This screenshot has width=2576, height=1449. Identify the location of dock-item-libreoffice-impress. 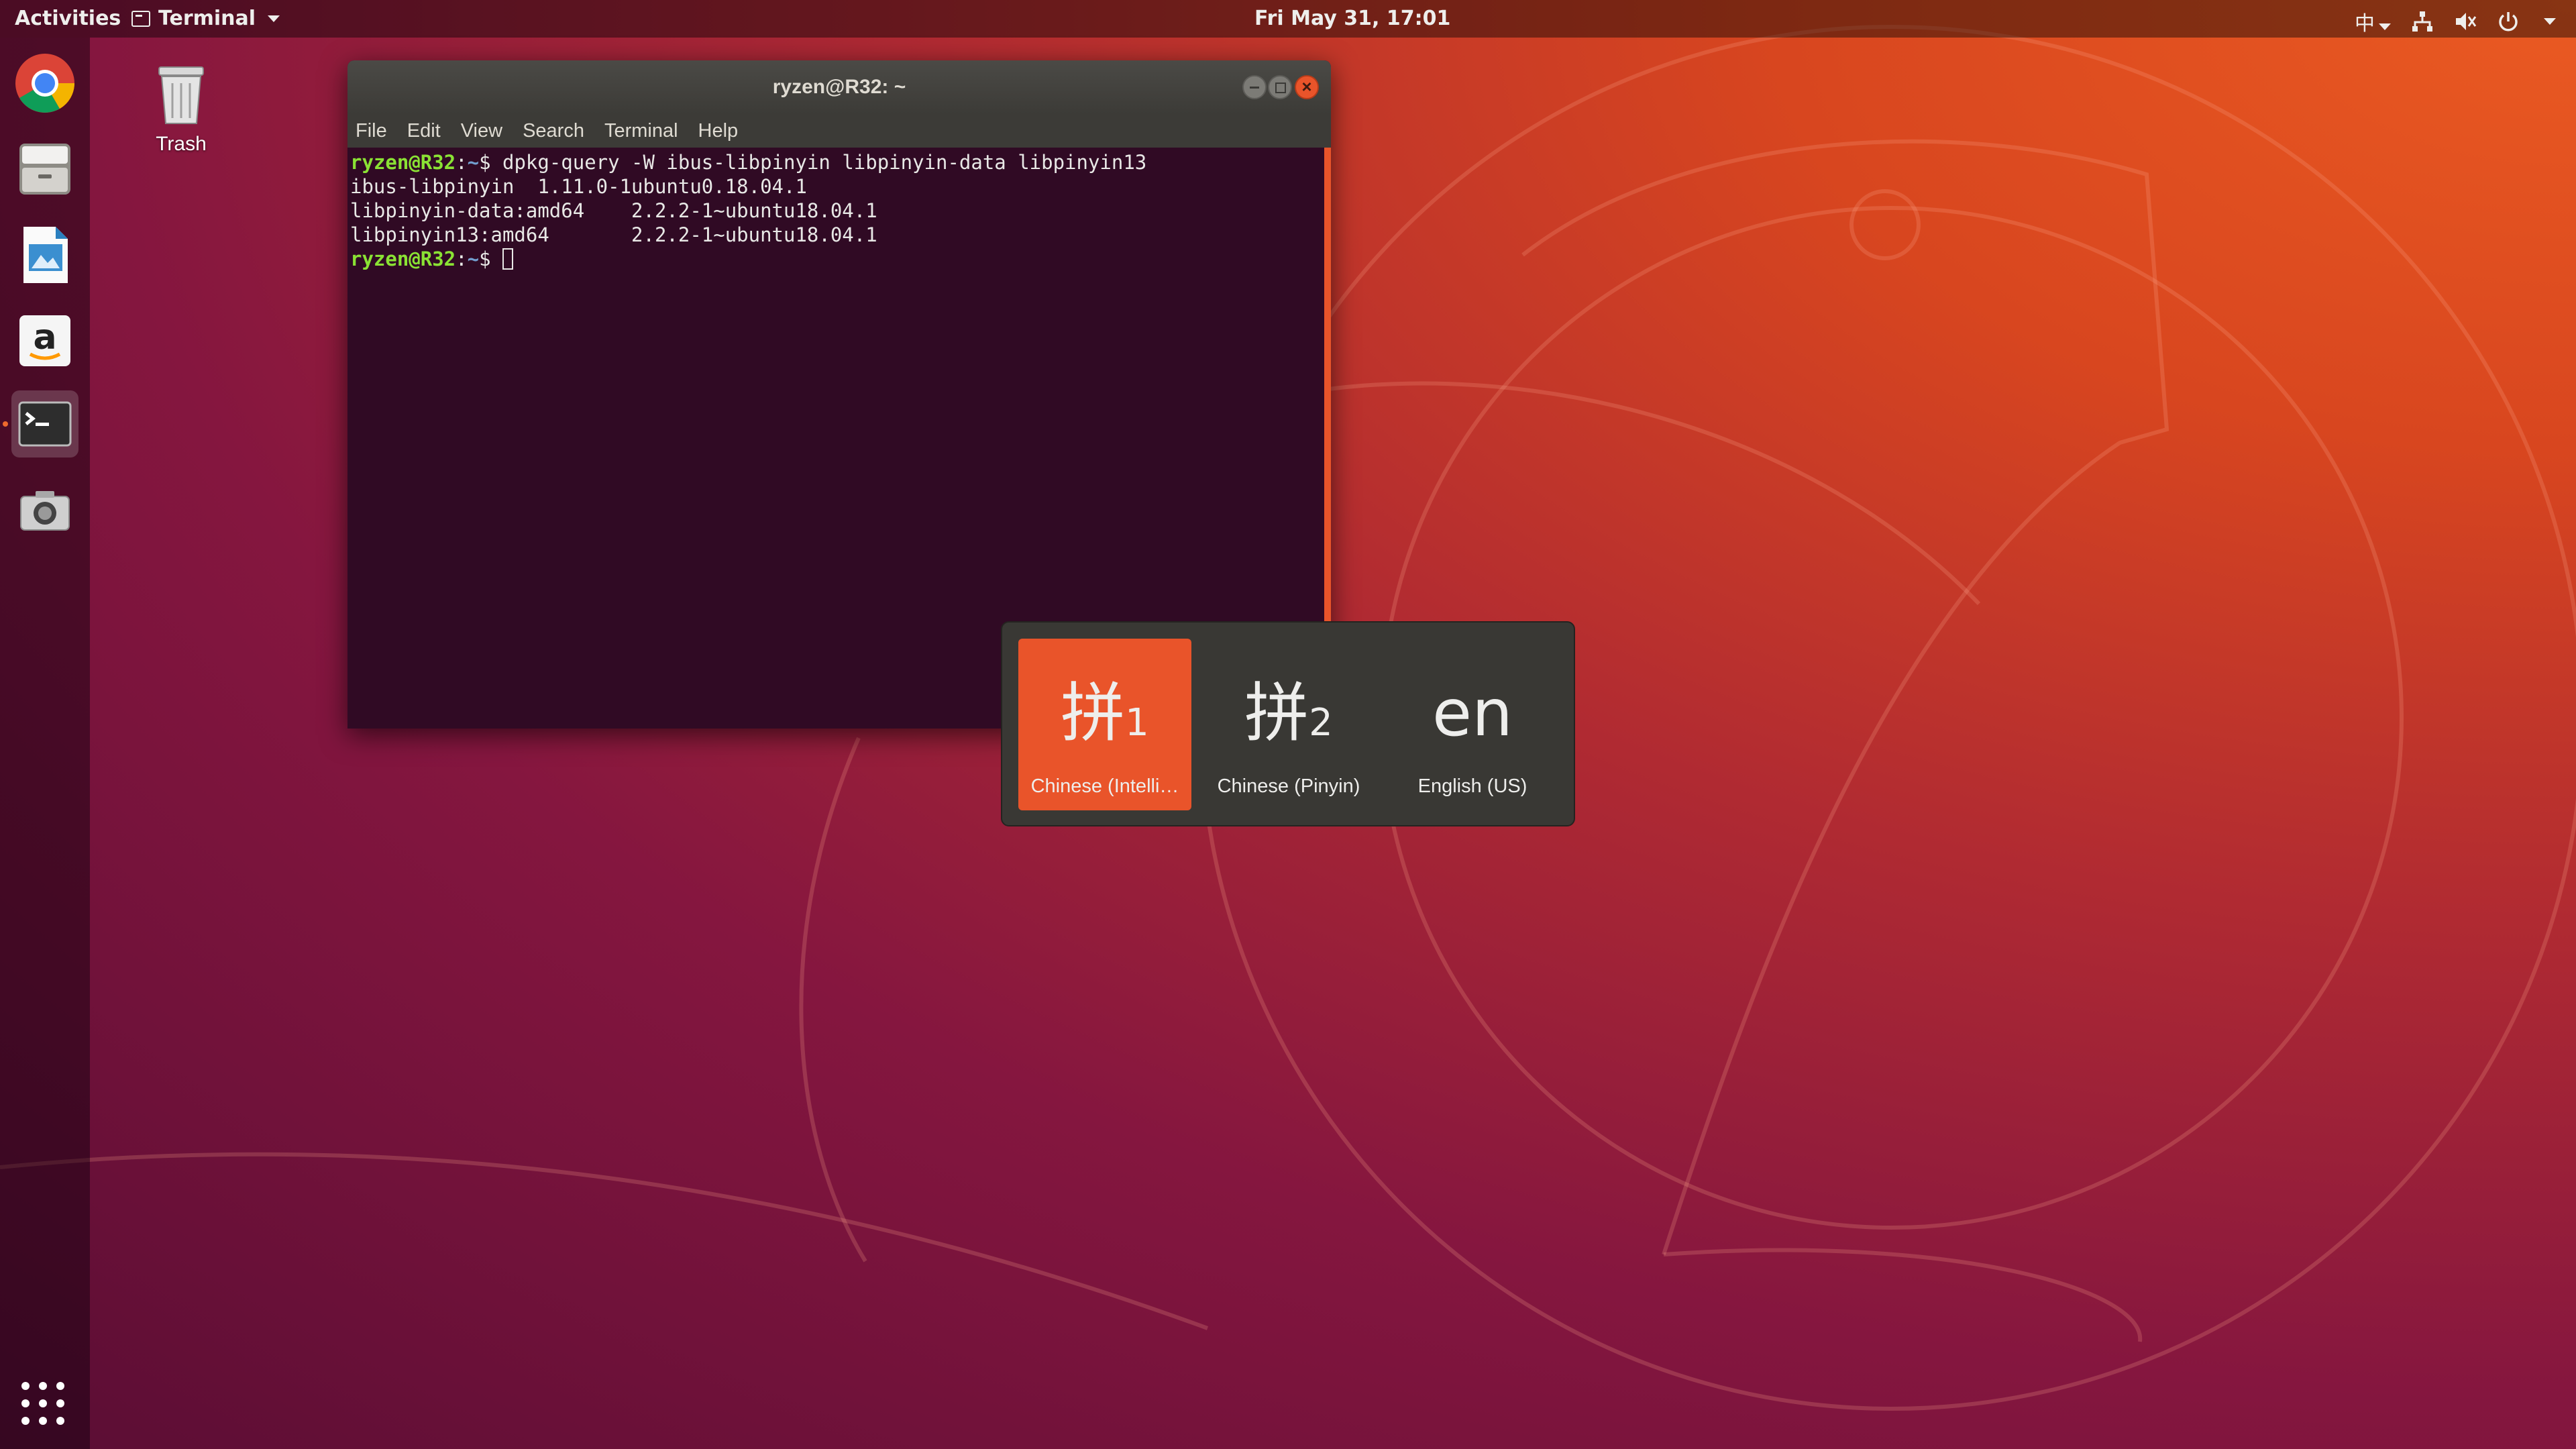
(44, 254).